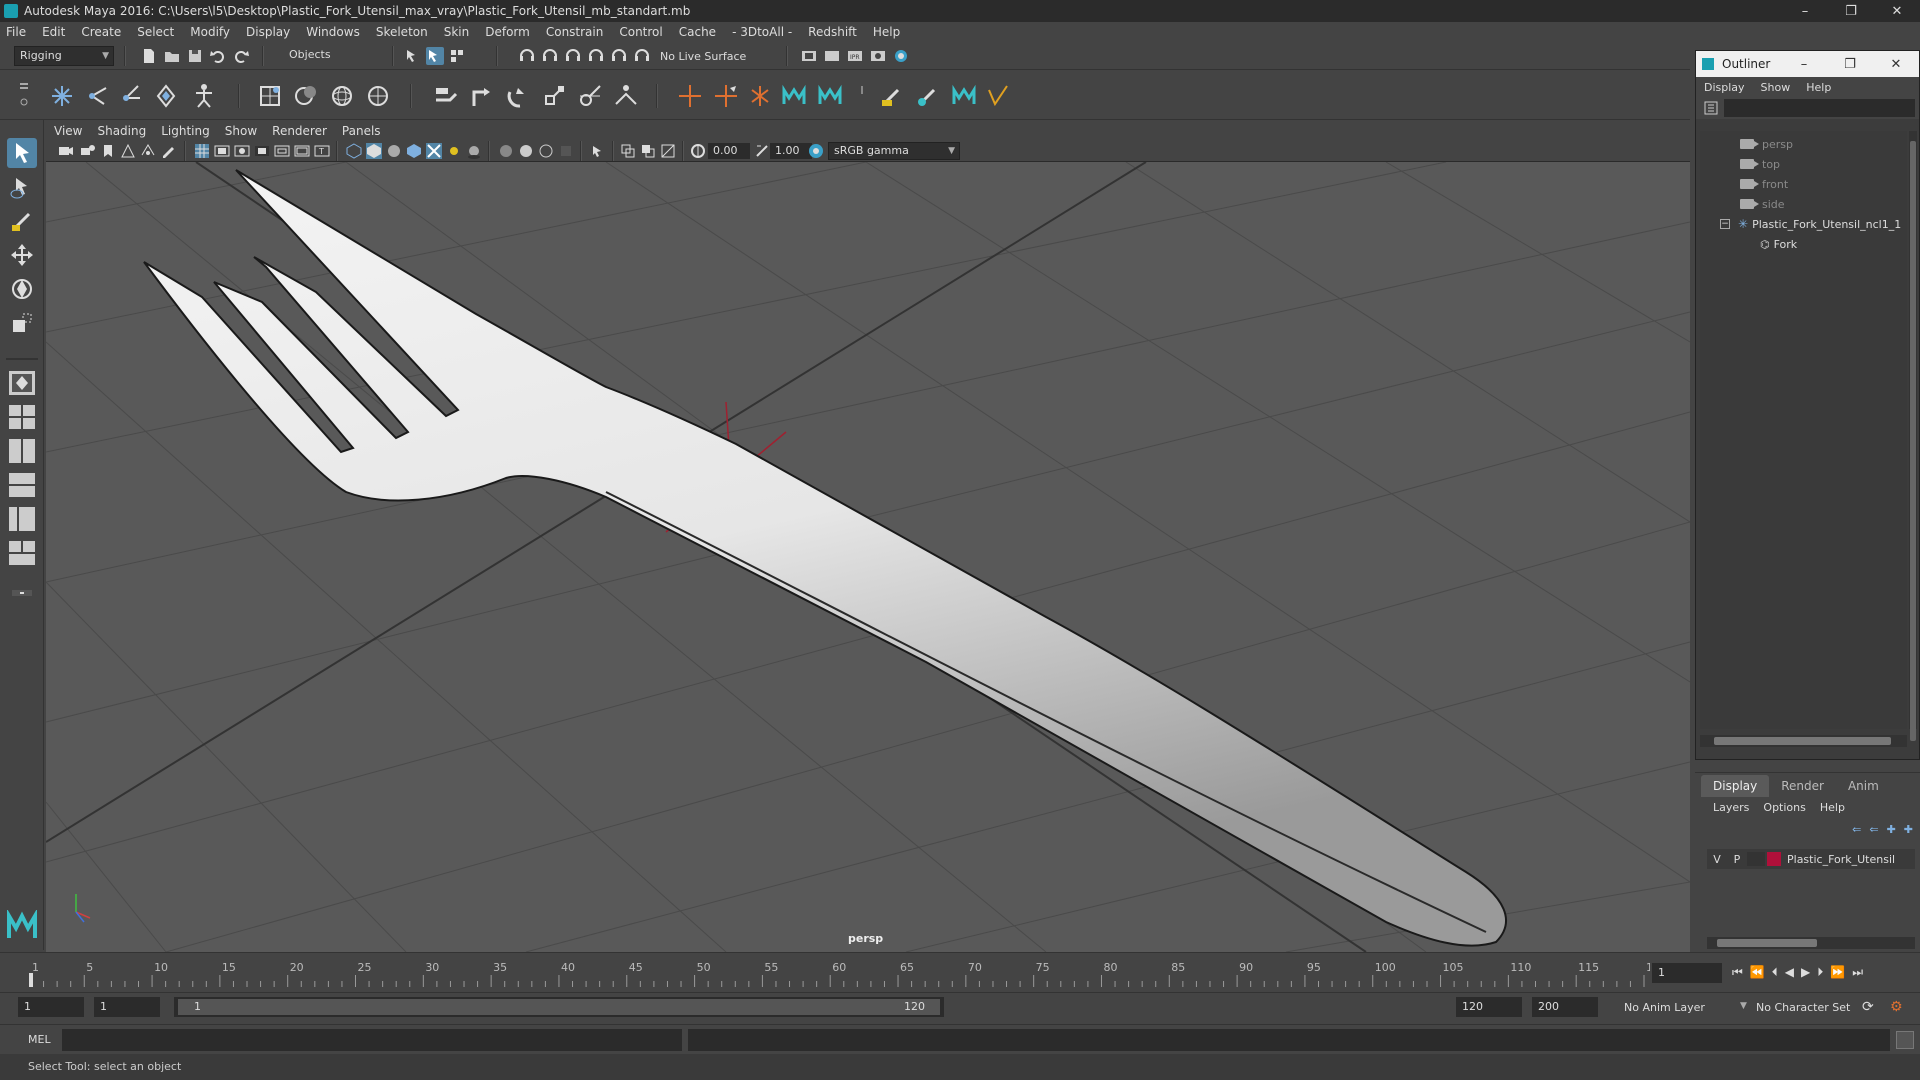 Image resolution: width=1920 pixels, height=1080 pixels. Describe the element at coordinates (361, 131) in the screenshot. I see `panel-menu-panels: Panels` at that location.